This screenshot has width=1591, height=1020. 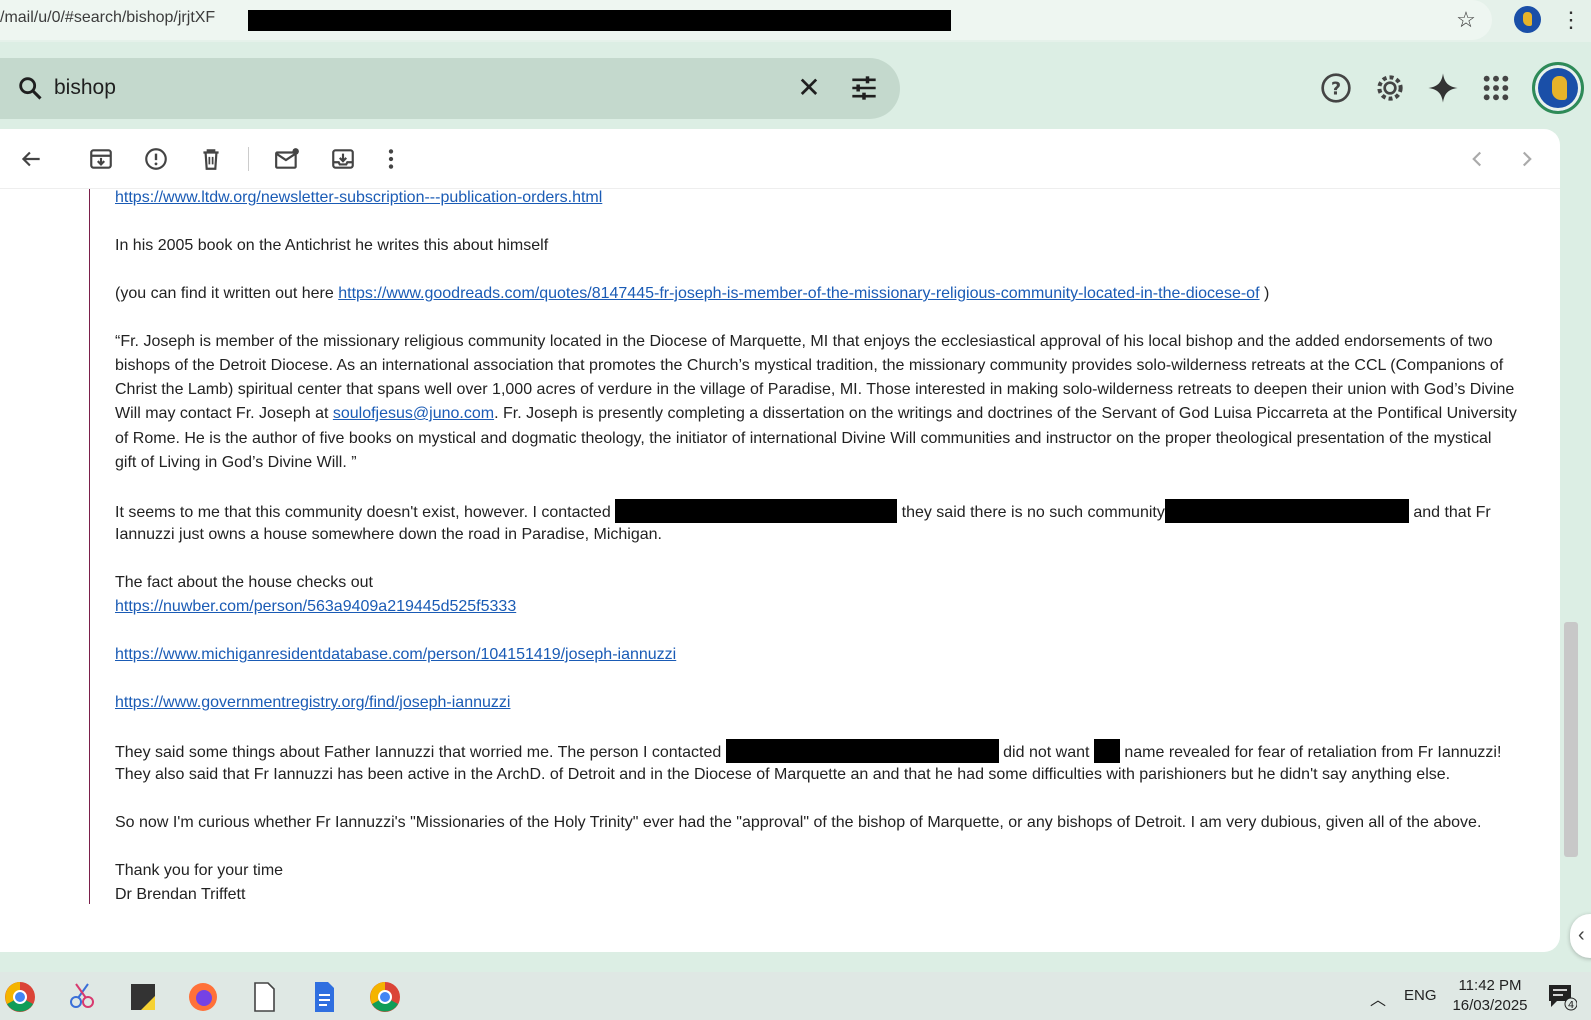 I want to click on side-panel-toggle: ‹, so click(x=1580, y=936).